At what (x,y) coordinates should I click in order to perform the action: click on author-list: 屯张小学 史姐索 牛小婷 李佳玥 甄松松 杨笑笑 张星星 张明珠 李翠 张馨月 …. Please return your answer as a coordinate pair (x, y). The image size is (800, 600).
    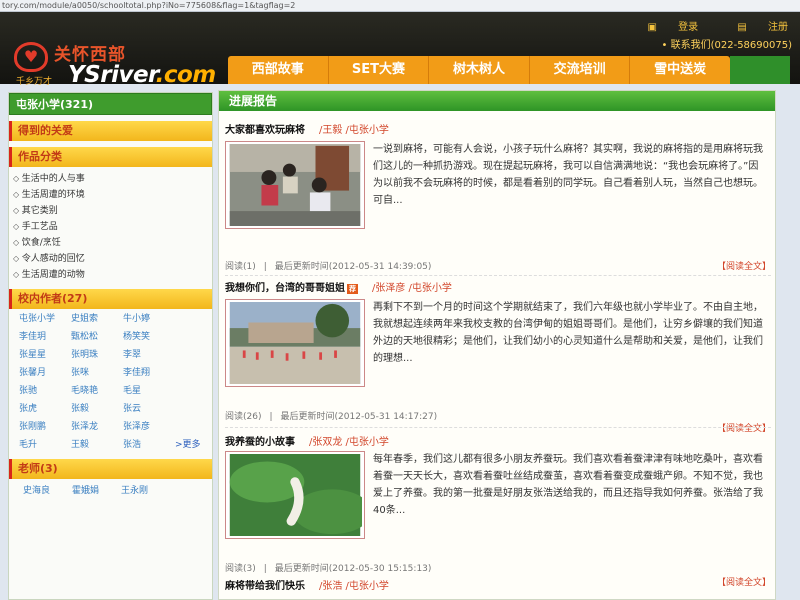
    Looking at the image, I should click on (110, 381).